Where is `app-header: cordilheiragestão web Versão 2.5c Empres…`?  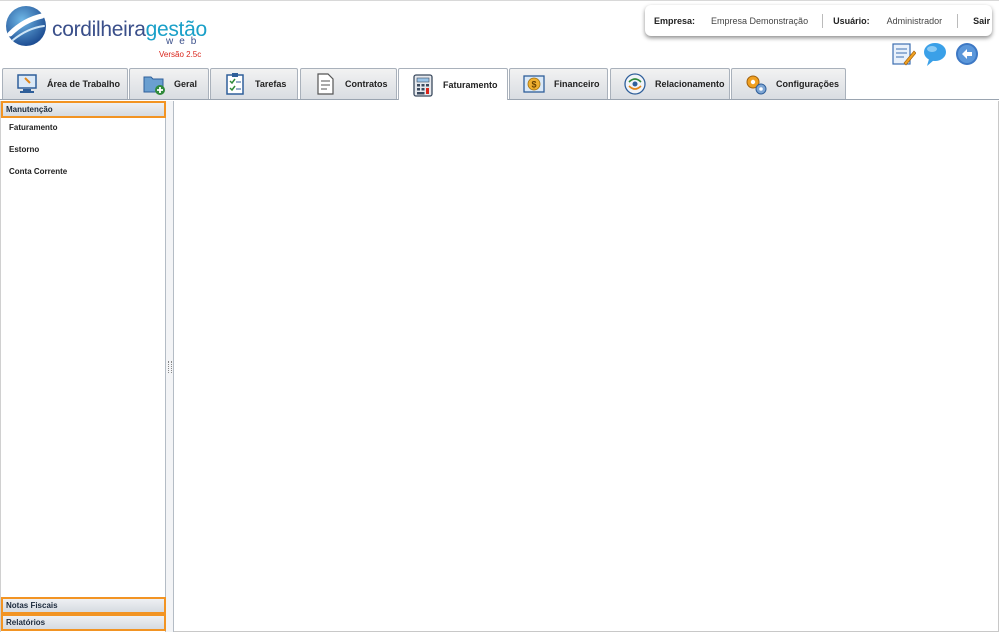
app-header: cordilheiragestão web Versão 2.5c Empres… is located at coordinates (499, 34).